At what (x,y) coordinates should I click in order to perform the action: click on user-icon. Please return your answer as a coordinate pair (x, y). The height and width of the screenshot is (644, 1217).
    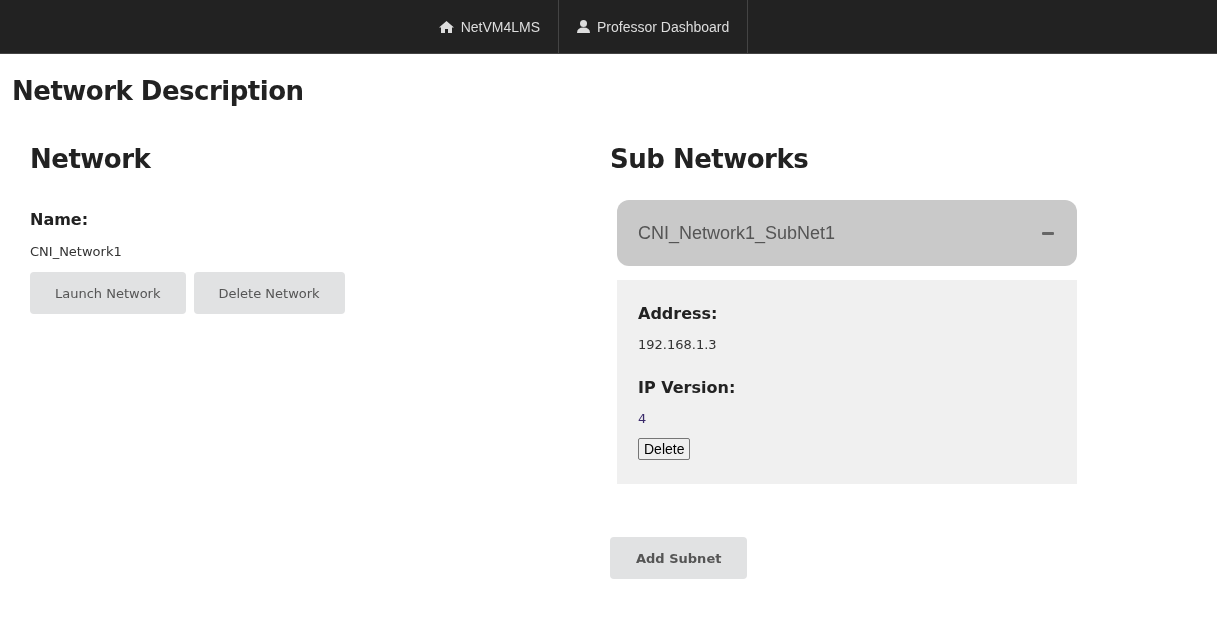
    Looking at the image, I should click on (584, 26).